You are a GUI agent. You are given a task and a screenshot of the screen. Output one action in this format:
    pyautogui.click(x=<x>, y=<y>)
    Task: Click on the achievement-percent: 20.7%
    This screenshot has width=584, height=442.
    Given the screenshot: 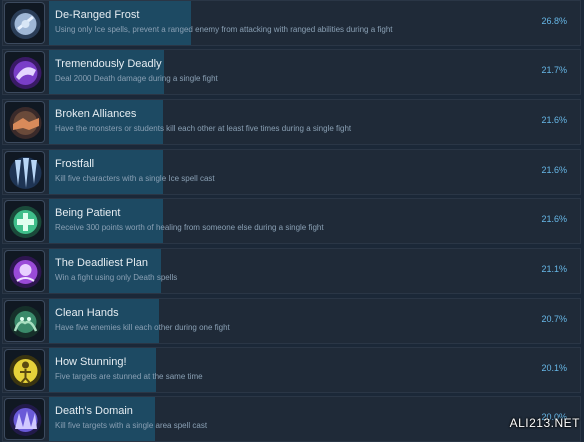 What is the action you would take?
    pyautogui.click(x=554, y=319)
    